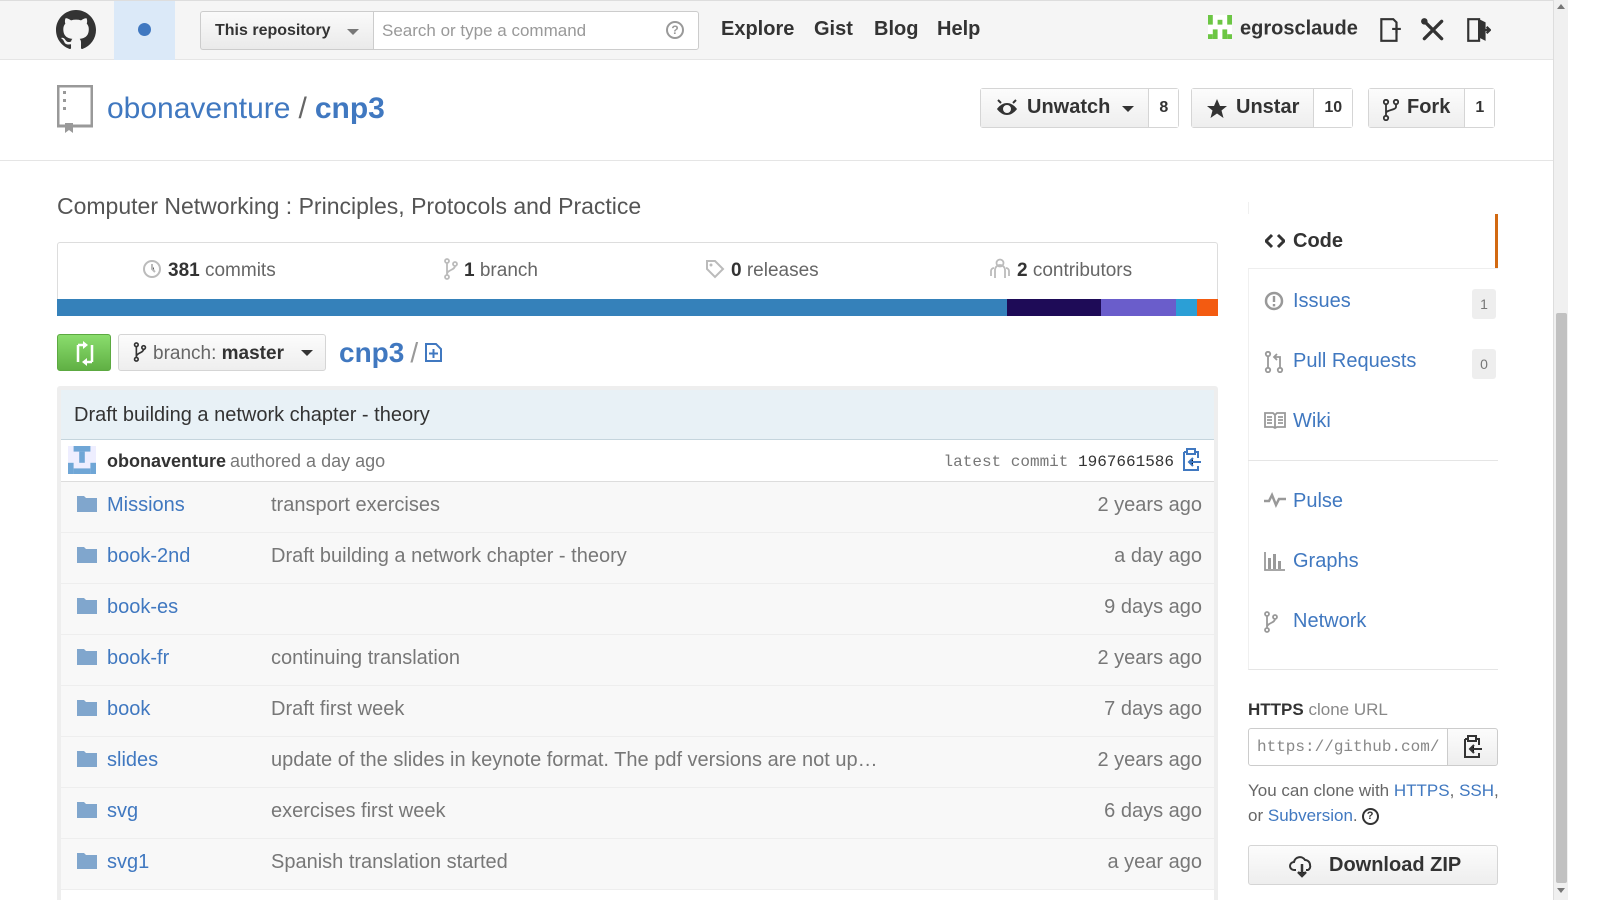 The width and height of the screenshot is (1600, 900). What do you see at coordinates (576, 862) in the screenshot?
I see `file-commit-message: Spanish translation started` at bounding box center [576, 862].